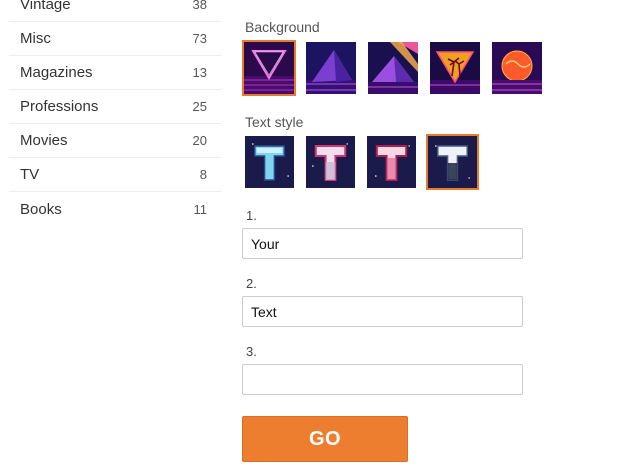  What do you see at coordinates (361, 162) in the screenshot?
I see `text-style-picker` at bounding box center [361, 162].